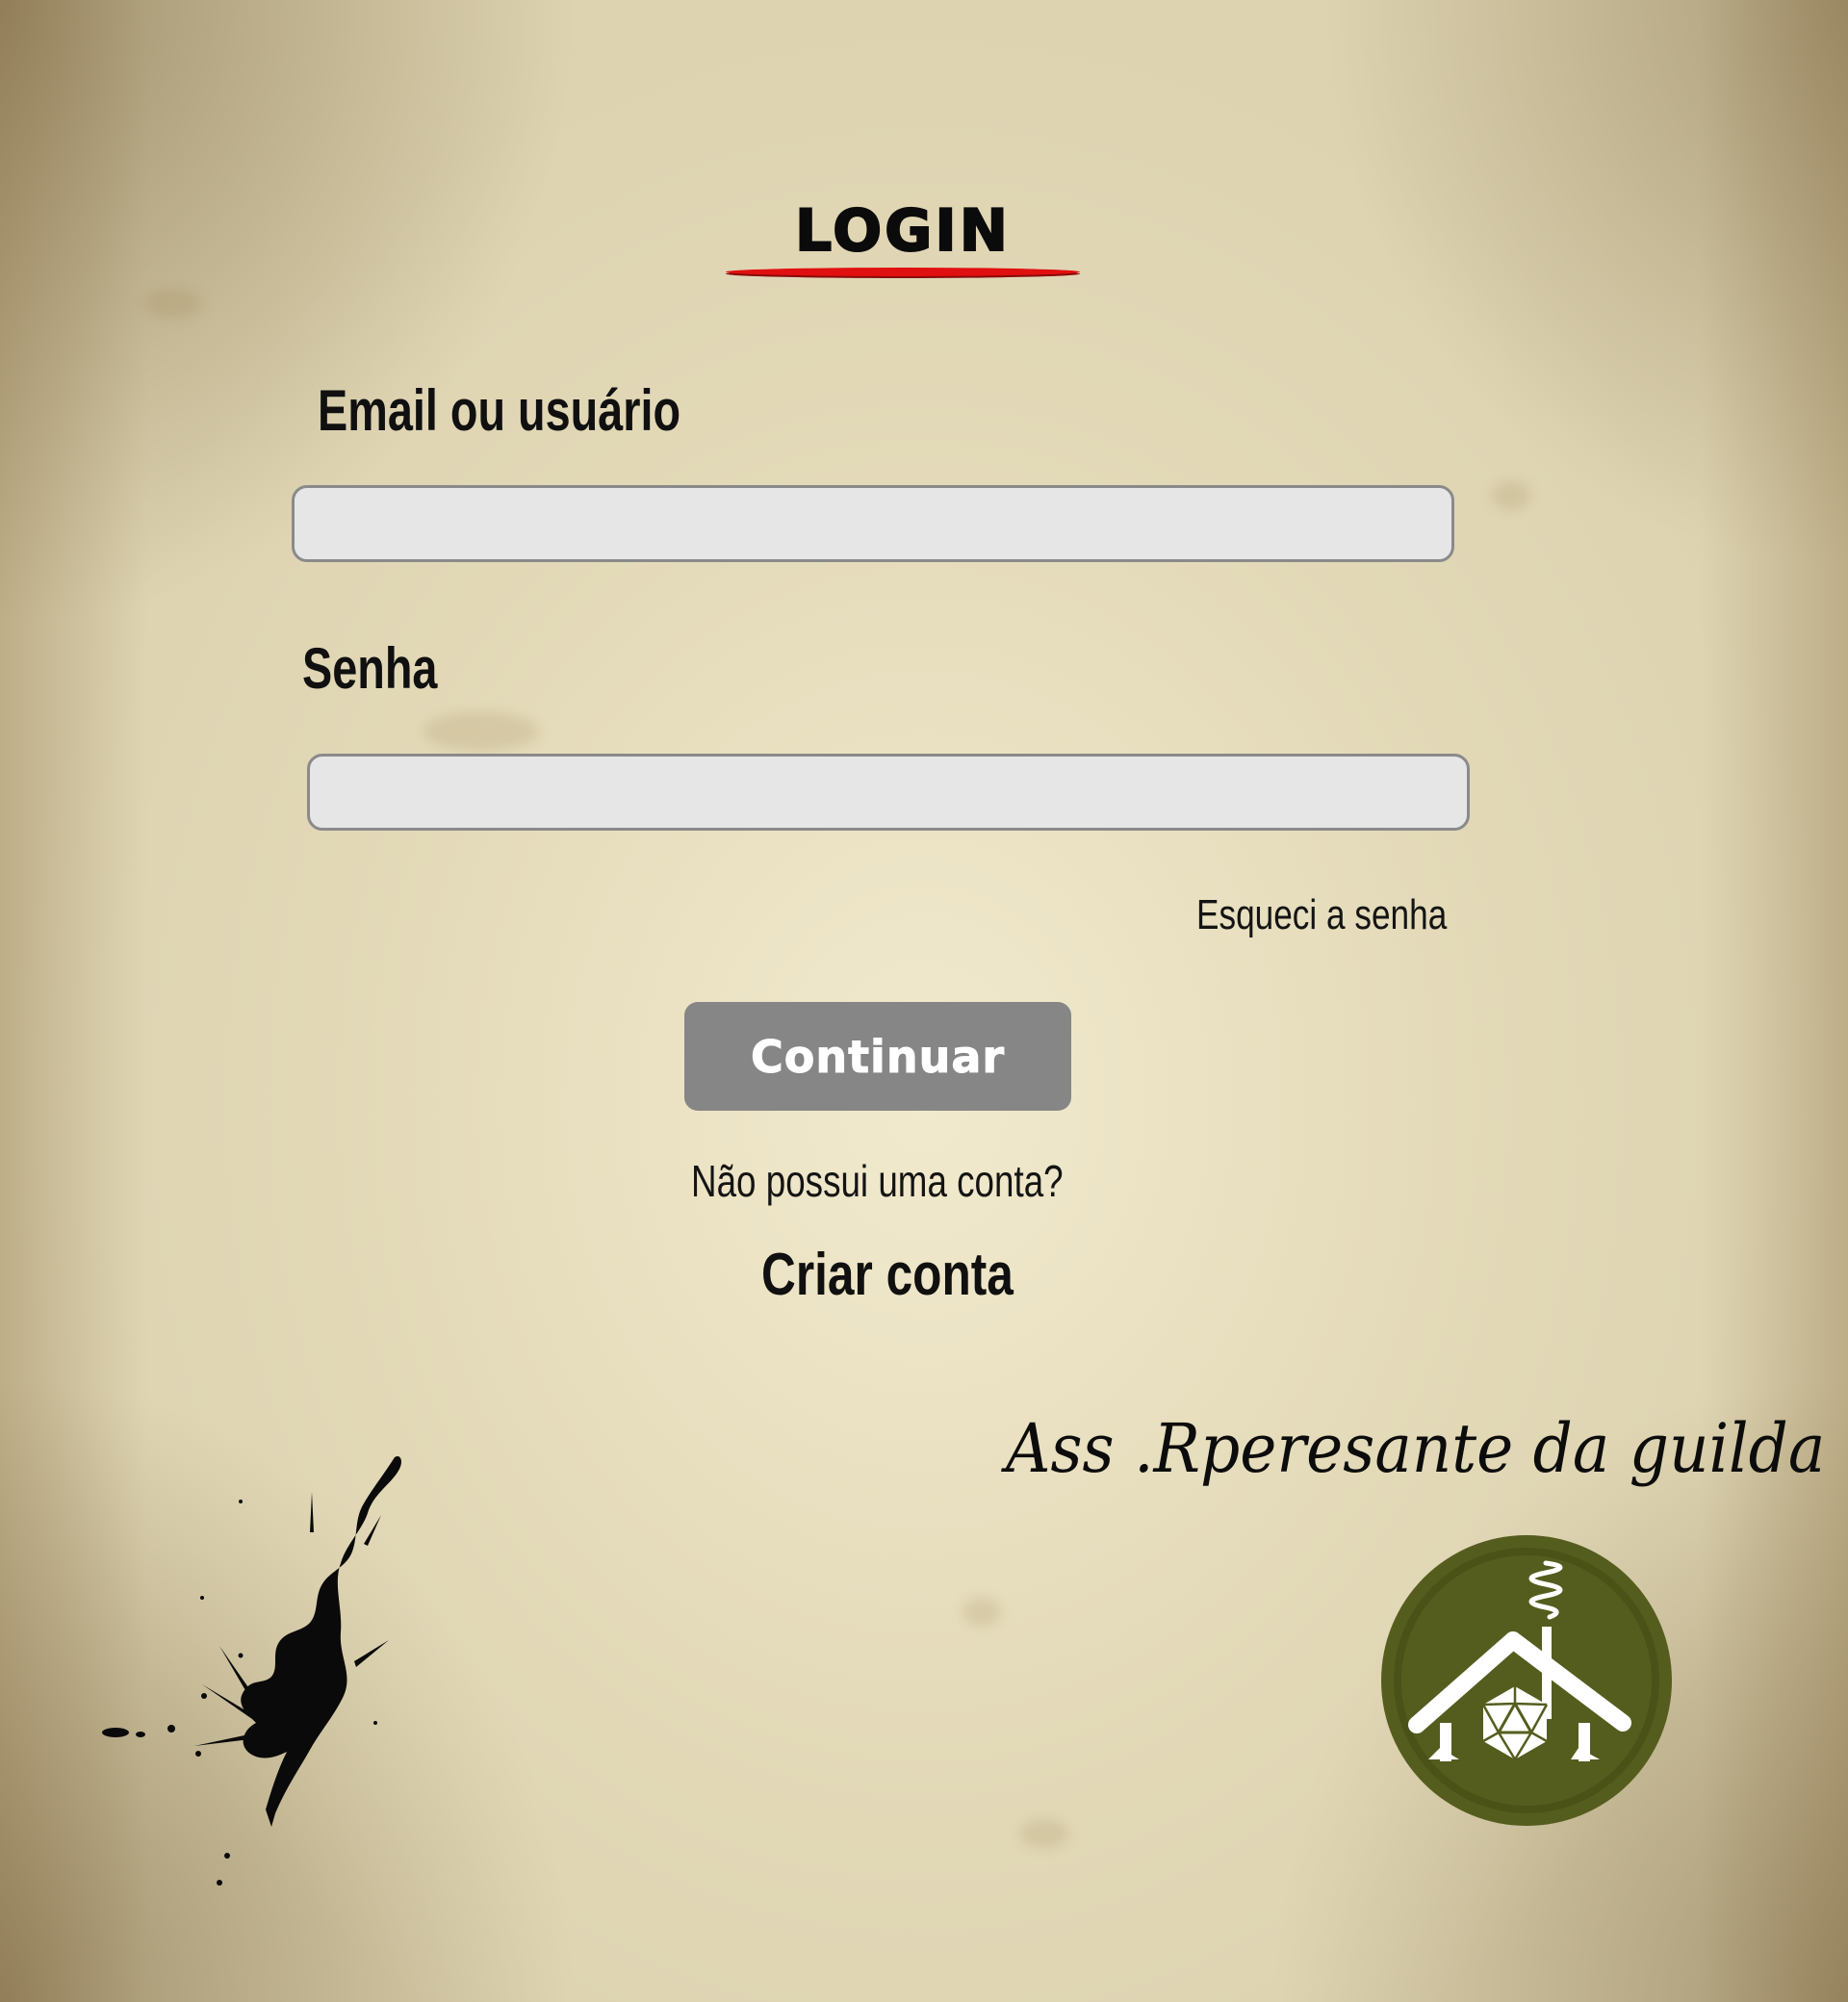  Describe the element at coordinates (877, 1056) in the screenshot. I see `continue-button: Continuar` at that location.